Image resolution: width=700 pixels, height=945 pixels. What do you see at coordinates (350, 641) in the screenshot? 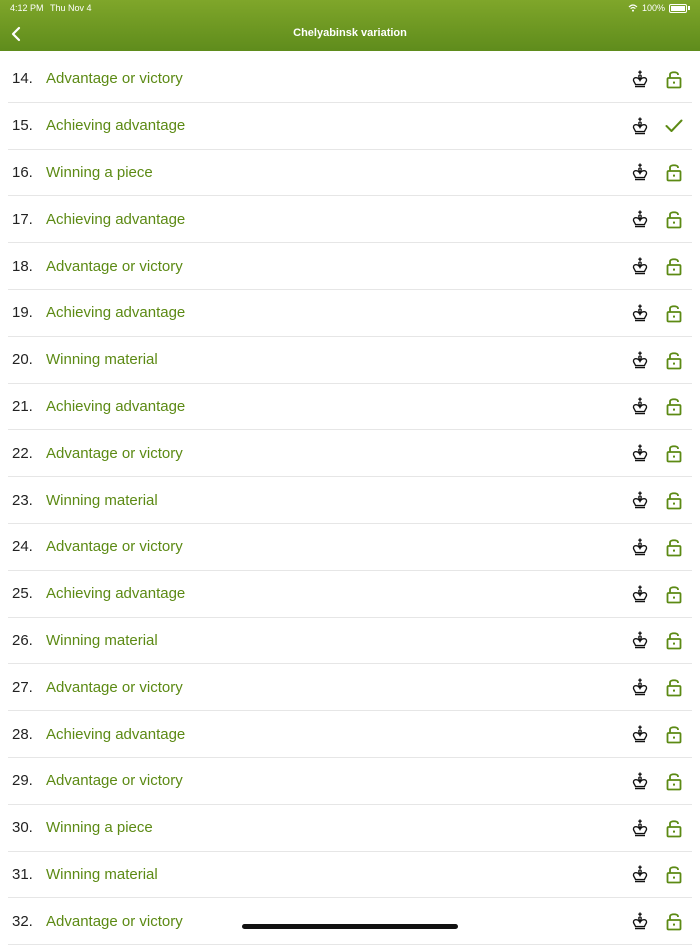
I see `list-item: 26. Winning material` at bounding box center [350, 641].